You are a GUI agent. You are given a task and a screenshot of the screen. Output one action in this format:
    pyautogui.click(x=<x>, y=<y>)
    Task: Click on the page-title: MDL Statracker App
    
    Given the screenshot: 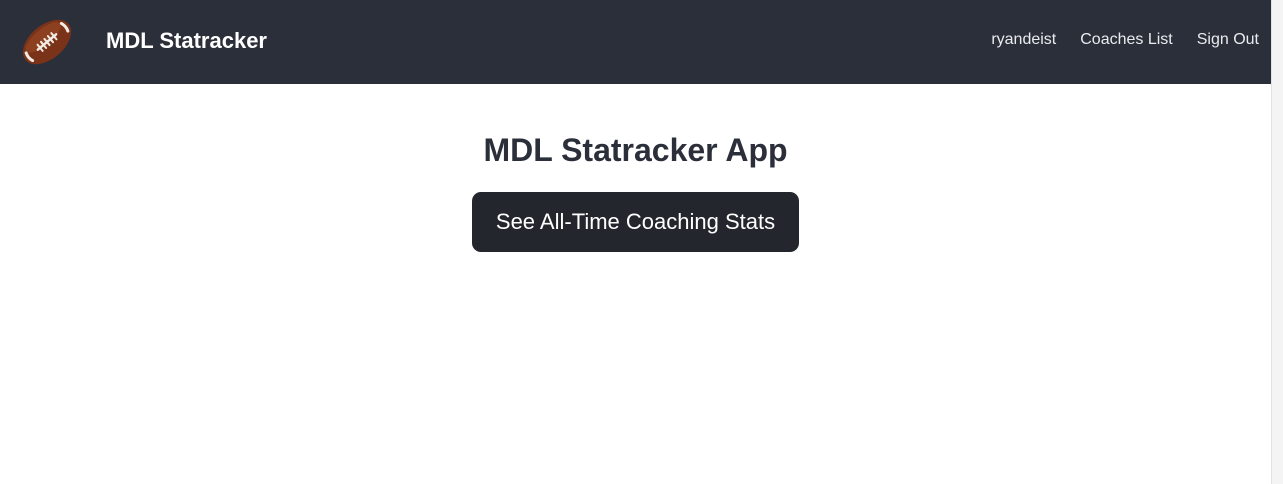 What is the action you would take?
    pyautogui.click(x=635, y=150)
    